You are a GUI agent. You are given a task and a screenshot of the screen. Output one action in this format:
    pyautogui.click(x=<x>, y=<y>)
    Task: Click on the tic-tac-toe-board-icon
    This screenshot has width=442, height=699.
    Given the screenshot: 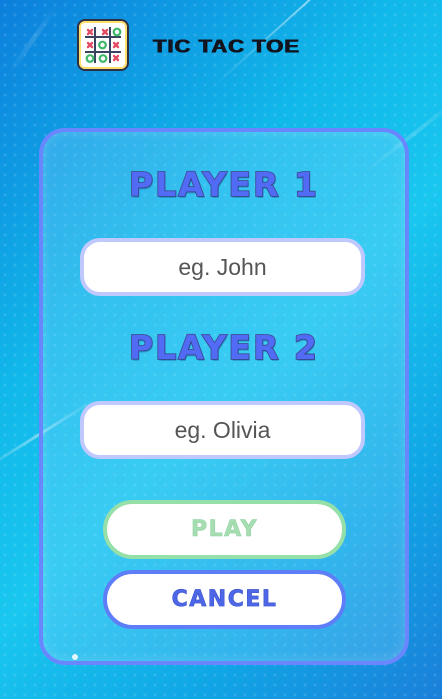 What is the action you would take?
    pyautogui.click(x=103, y=45)
    